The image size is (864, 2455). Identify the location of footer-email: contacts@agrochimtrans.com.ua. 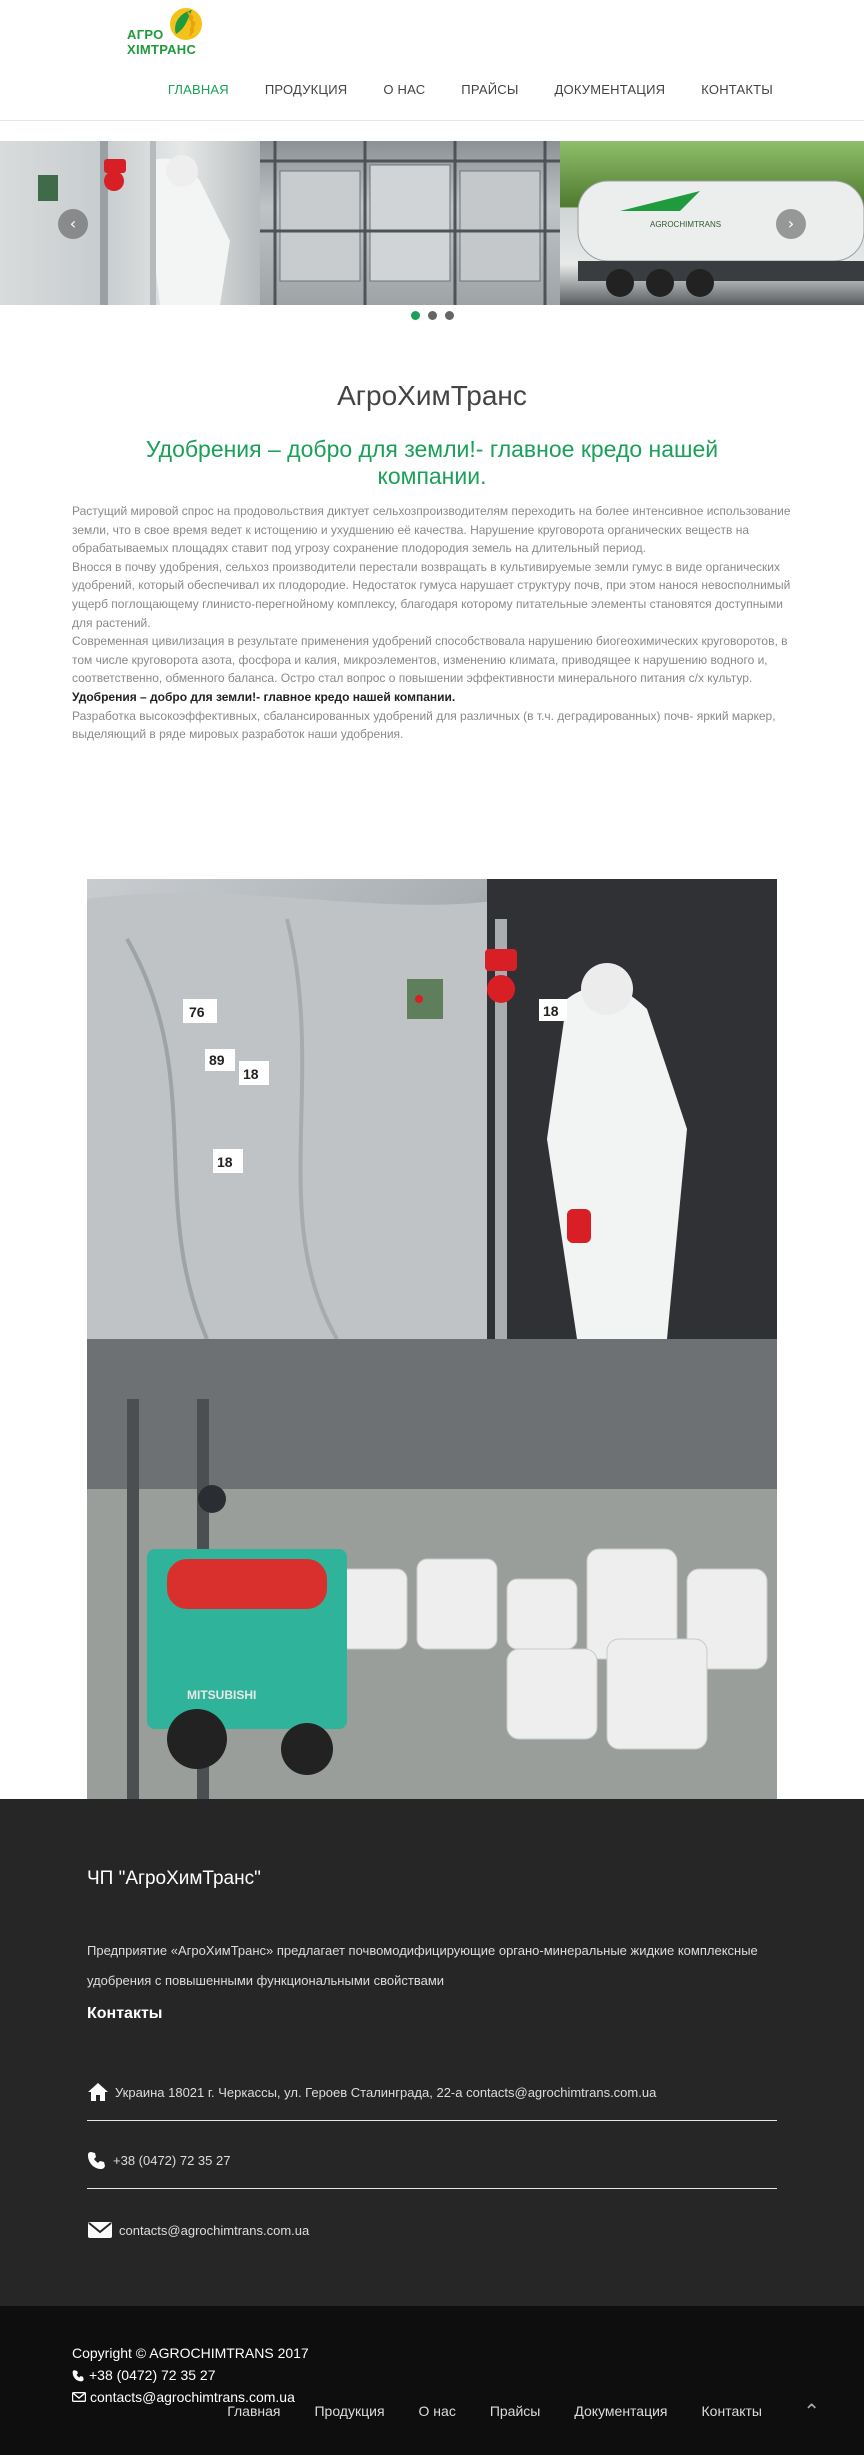
(214, 2230).